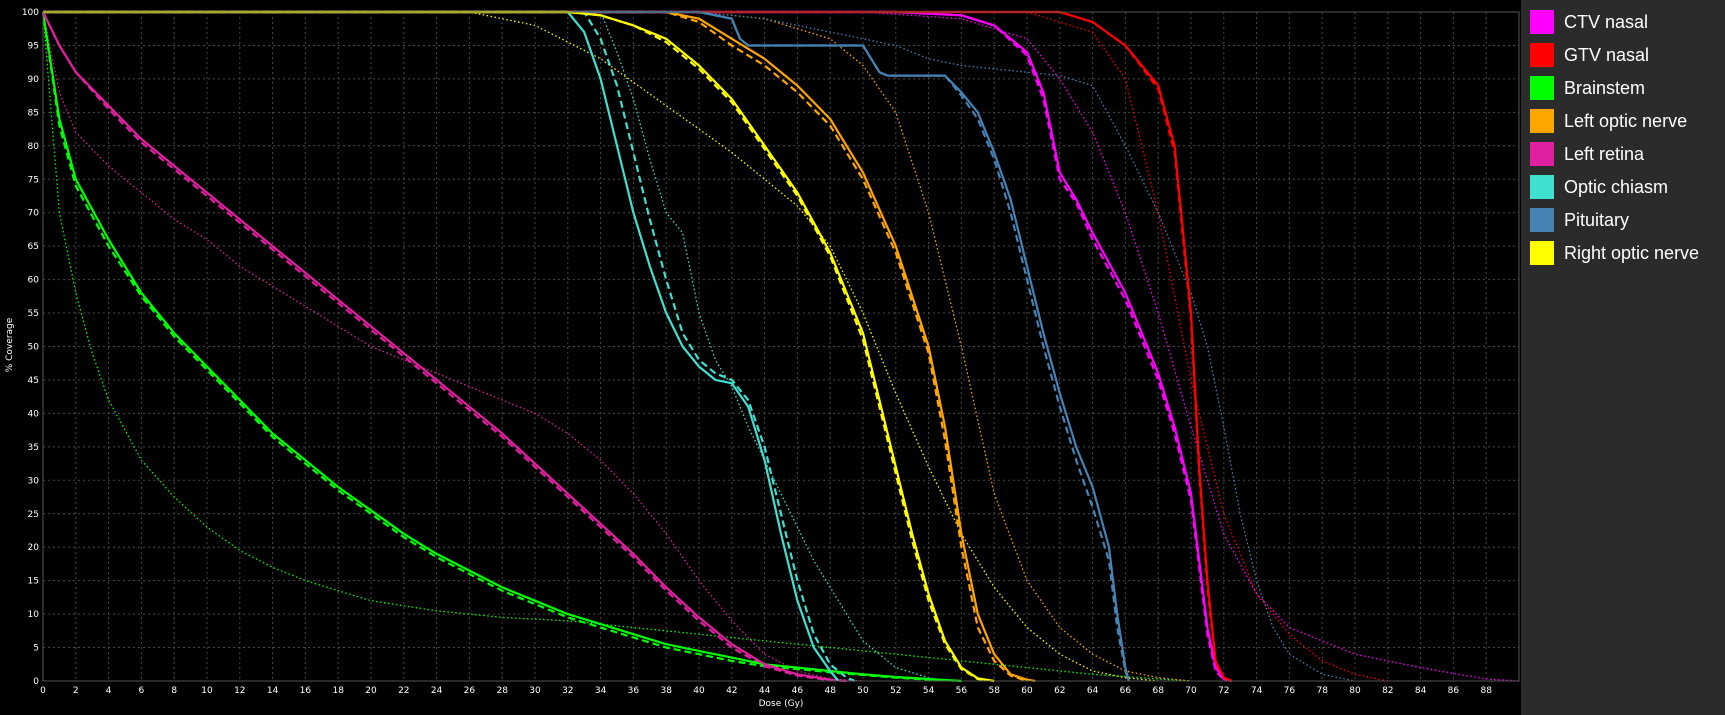  What do you see at coordinates (33, 314) in the screenshot?
I see `y-tick-label: 55` at bounding box center [33, 314].